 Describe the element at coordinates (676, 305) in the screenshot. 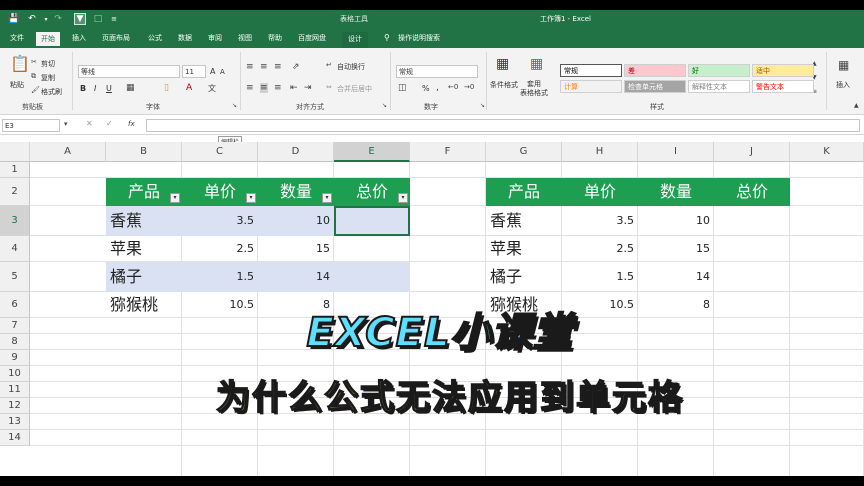

I see `table_right-cell-r3-c2: 8` at that location.